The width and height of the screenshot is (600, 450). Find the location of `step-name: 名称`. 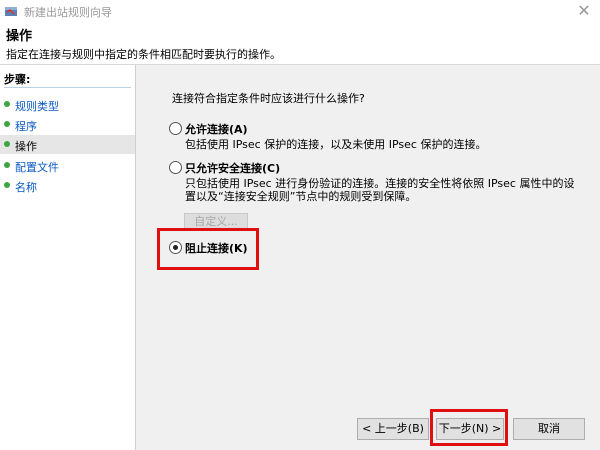

step-name: 名称 is located at coordinates (67, 185).